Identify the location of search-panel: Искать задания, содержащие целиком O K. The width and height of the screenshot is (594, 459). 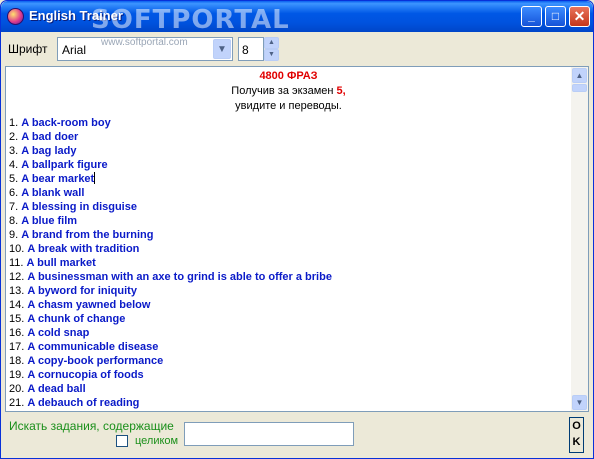
(297, 435).